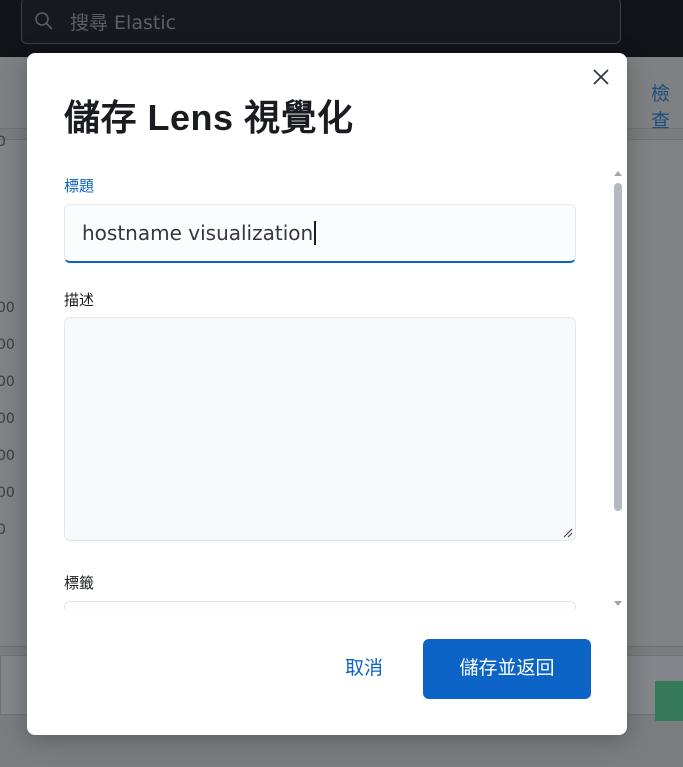  Describe the element at coordinates (618, 603) in the screenshot. I see `scroll-down-icon` at that location.